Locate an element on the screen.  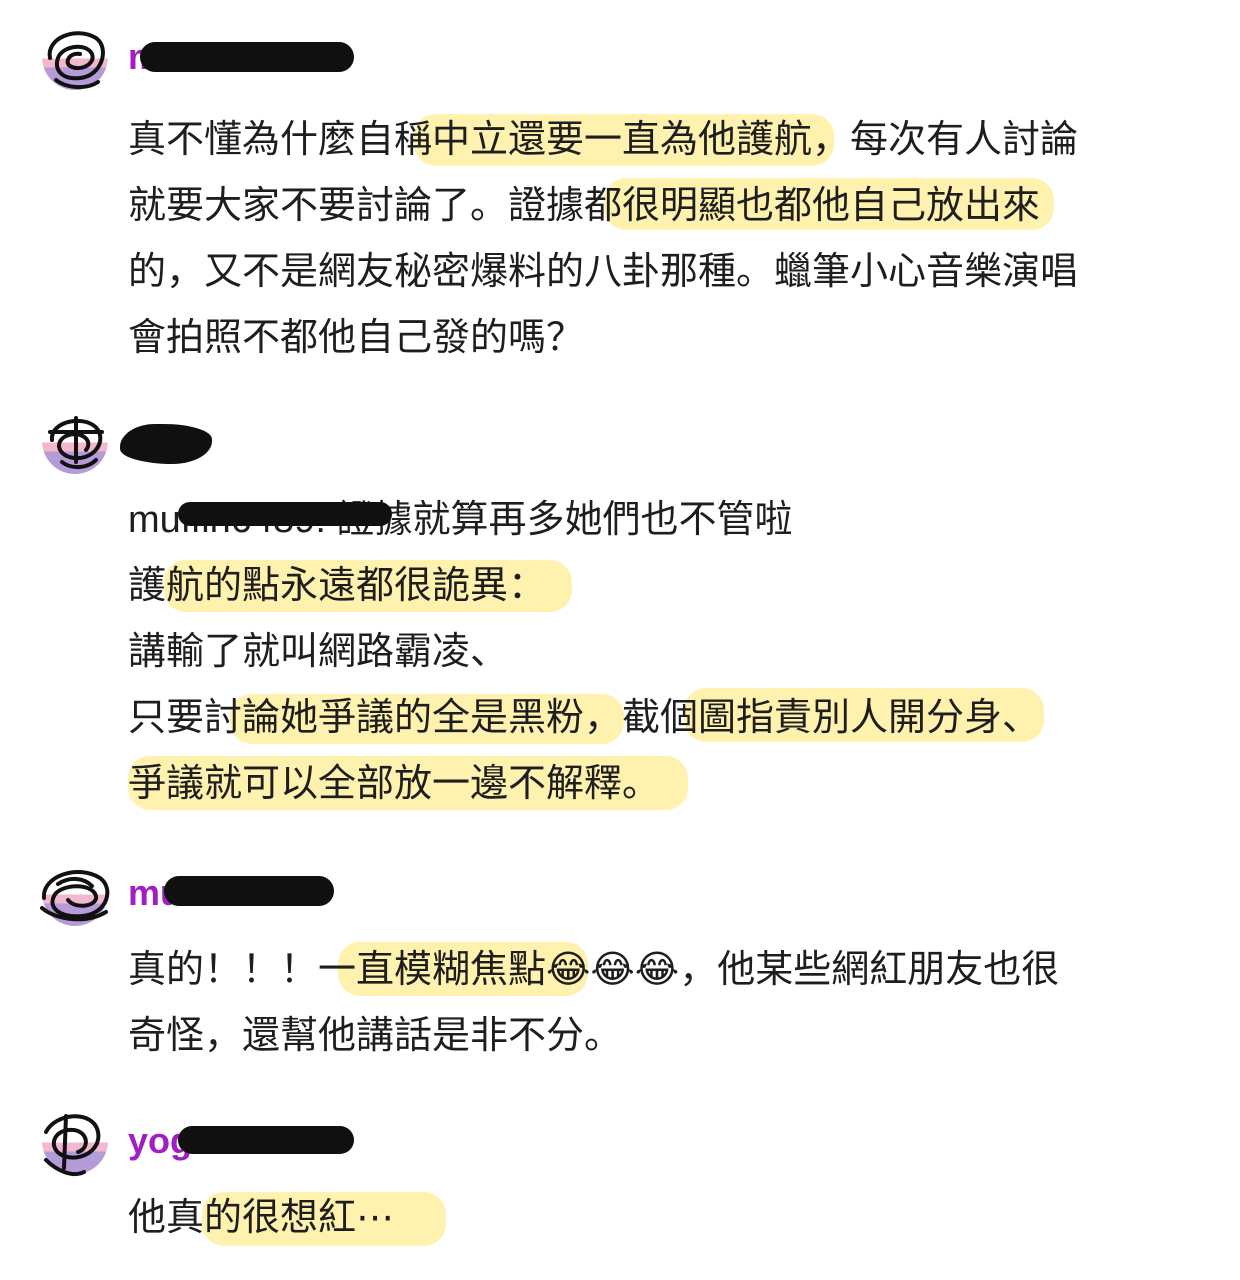
comment-line: 他真的很想紅⋯ is located at coordinates (261, 1217).